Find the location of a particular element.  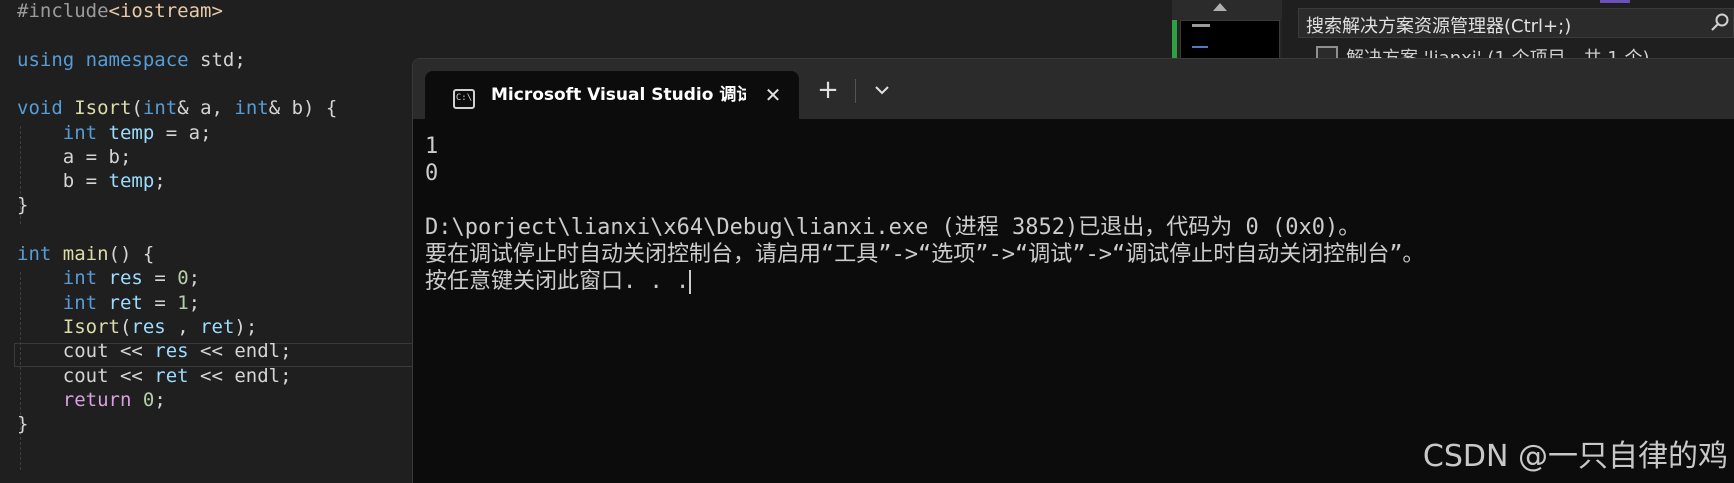

tab-debug-console: C:\ Microsoft Visual Studio 调试控制台 ✕ is located at coordinates (612, 95).